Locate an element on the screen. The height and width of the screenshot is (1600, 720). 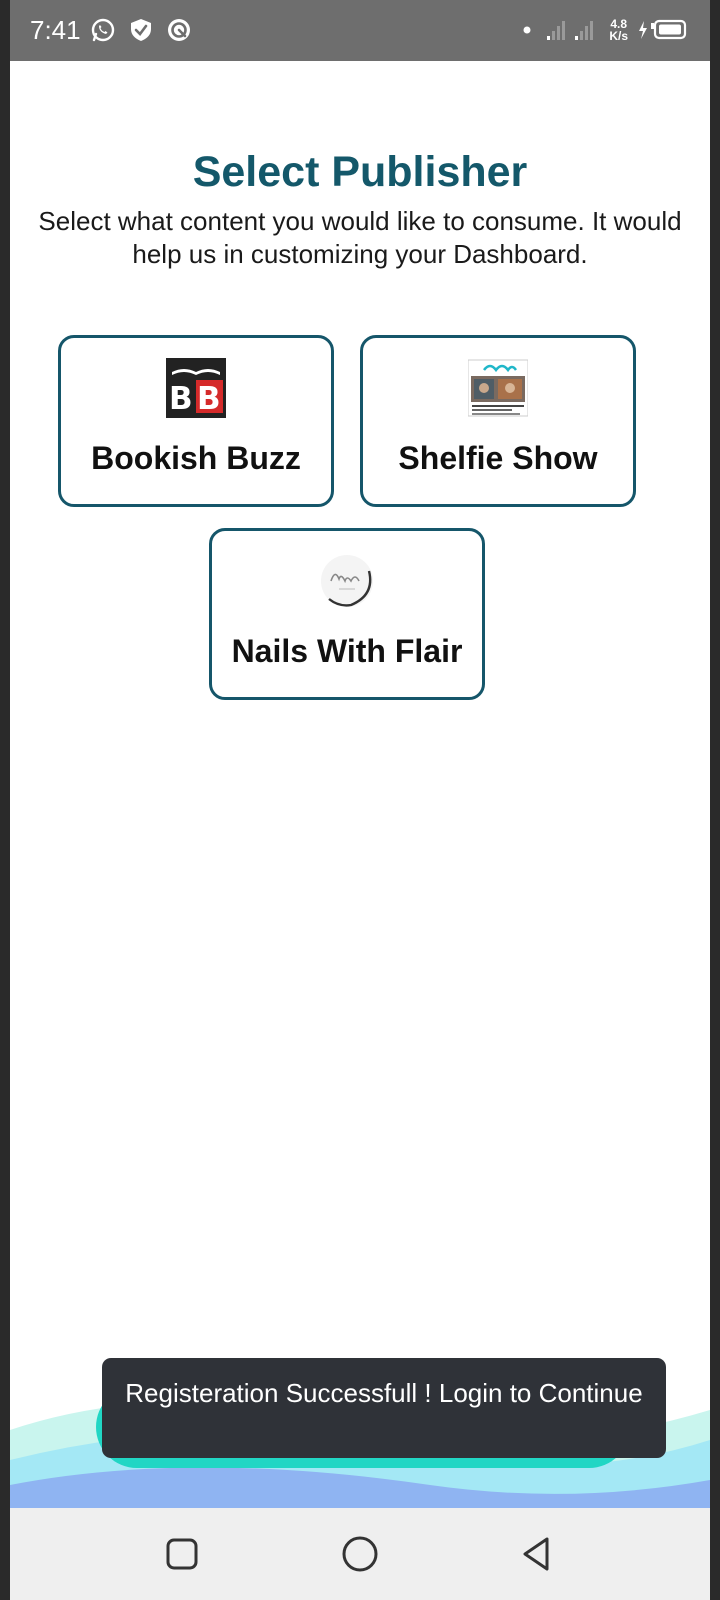
status-bar: 7:41 4.8 K/s is located at coordinates (360, 30).